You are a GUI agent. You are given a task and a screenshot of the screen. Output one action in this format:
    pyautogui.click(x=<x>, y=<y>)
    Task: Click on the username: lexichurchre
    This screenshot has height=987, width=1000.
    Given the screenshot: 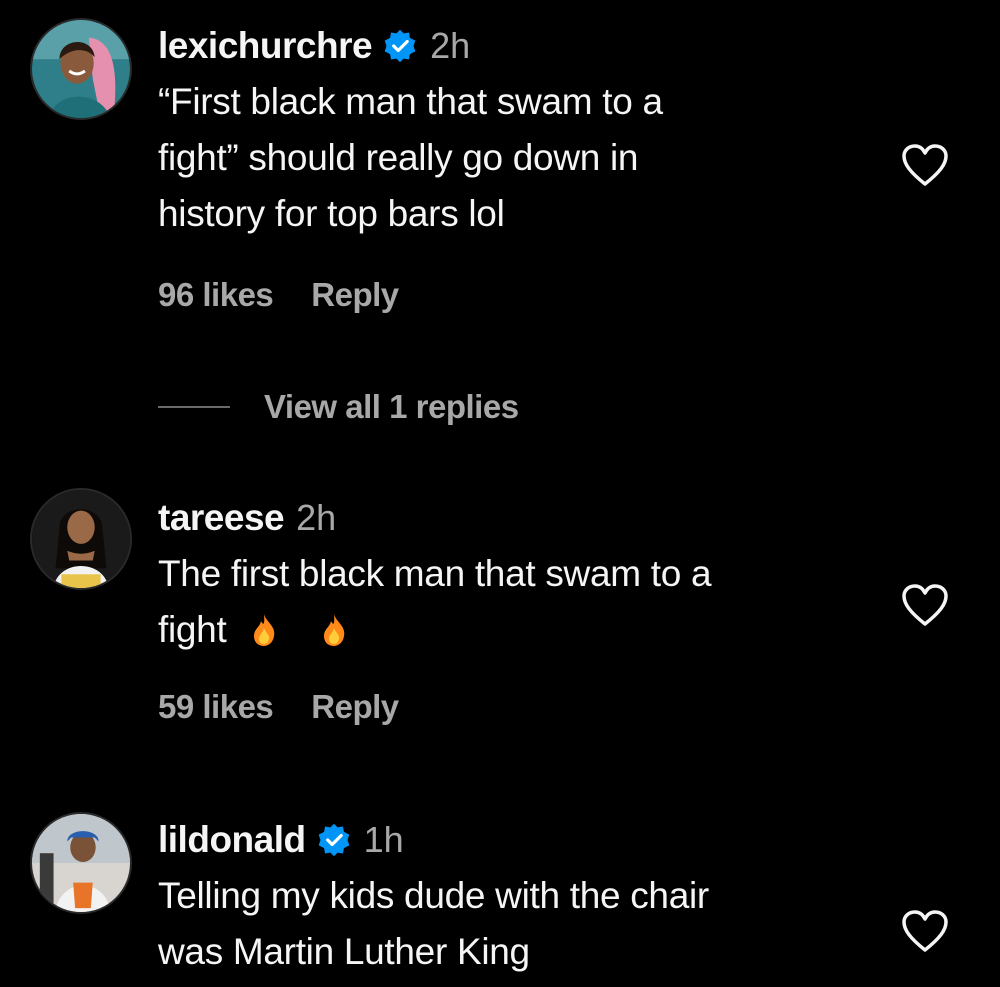 What is the action you would take?
    pyautogui.click(x=265, y=46)
    